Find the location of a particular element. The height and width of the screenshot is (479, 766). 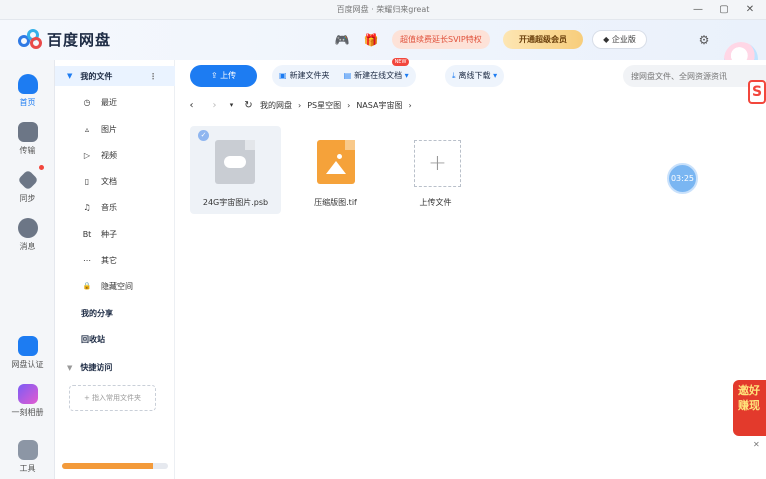

toolbar-group: ▣ 新建文件夹 ▤ 新建在线文档 ▾ NEW is located at coordinates (344, 72).